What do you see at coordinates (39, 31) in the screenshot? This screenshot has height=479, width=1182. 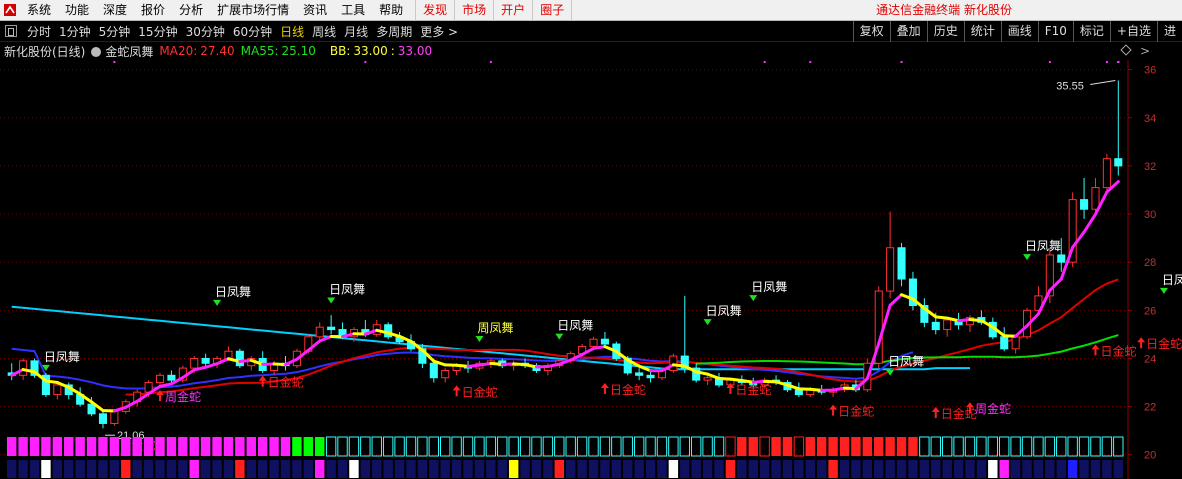 I see `period-0: 分时` at bounding box center [39, 31].